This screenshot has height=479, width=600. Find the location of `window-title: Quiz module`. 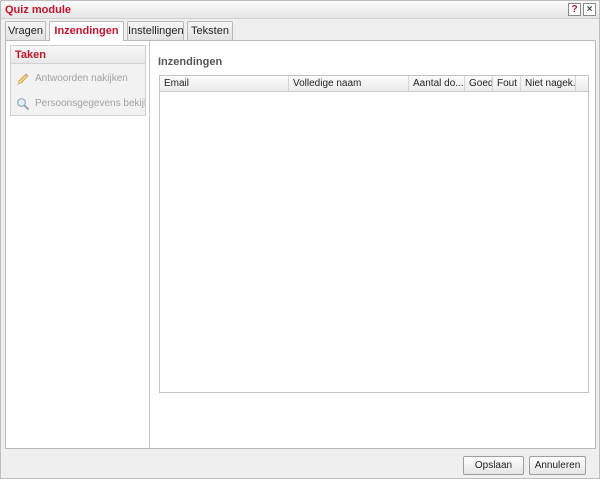

window-title: Quiz module is located at coordinates (38, 10).